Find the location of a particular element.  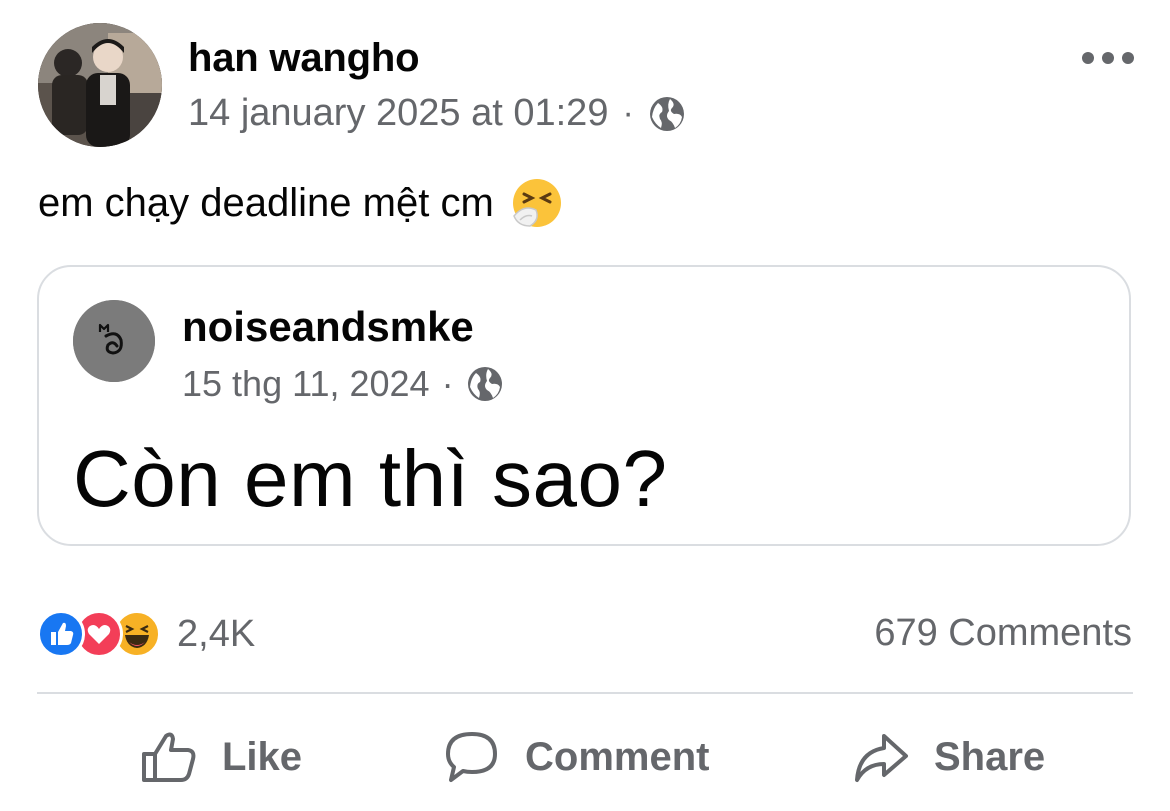

post-text: em chạy deadline mệt cm is located at coordinates (301, 203).